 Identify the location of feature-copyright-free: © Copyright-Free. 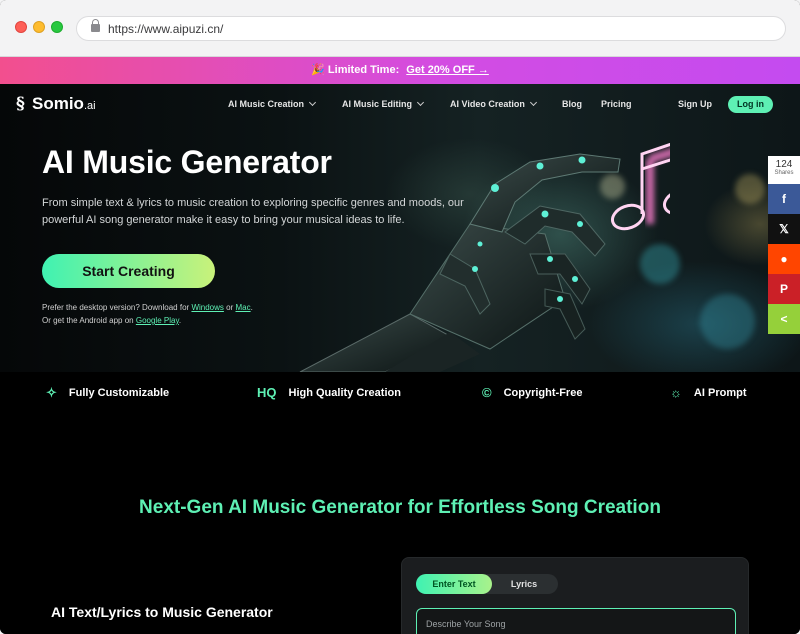
(532, 392).